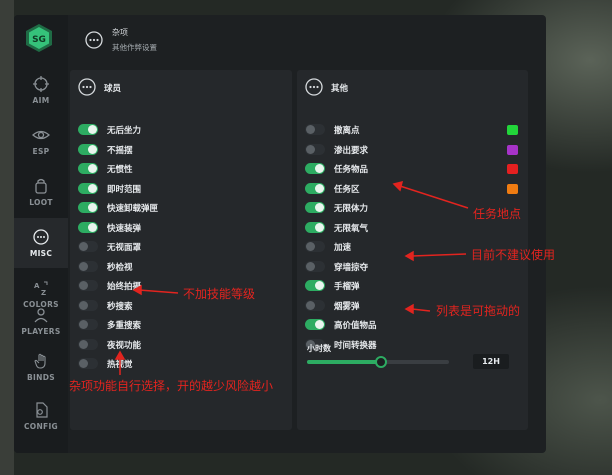 This screenshot has height=475, width=612. What do you see at coordinates (478, 311) in the screenshot?
I see `annotation-draggable-list: 列表是可拖动的` at bounding box center [478, 311].